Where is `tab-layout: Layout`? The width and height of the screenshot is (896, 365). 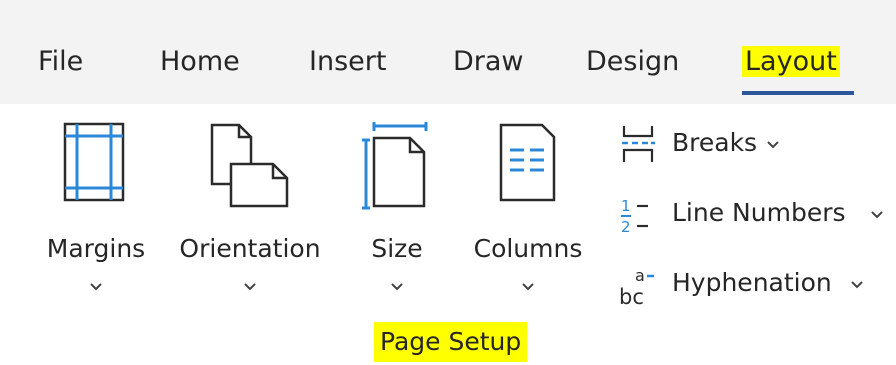 tab-layout: Layout is located at coordinates (791, 62).